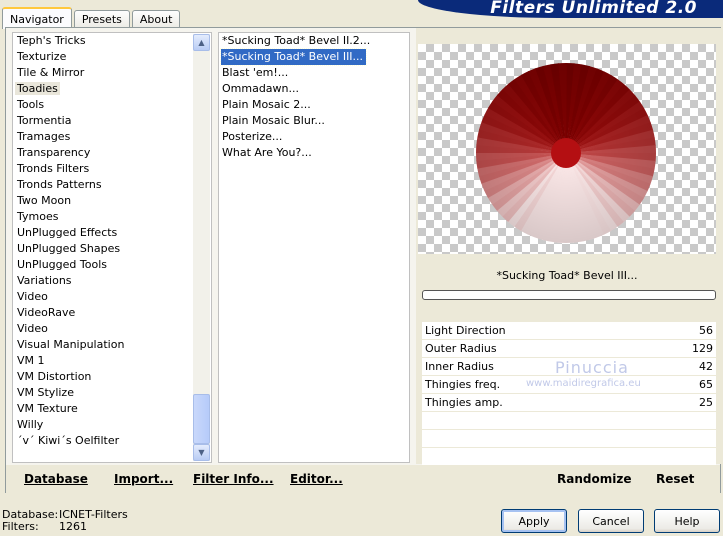 Image resolution: width=723 pixels, height=536 pixels. What do you see at coordinates (112, 137) in the screenshot?
I see `category-item: Tramages` at bounding box center [112, 137].